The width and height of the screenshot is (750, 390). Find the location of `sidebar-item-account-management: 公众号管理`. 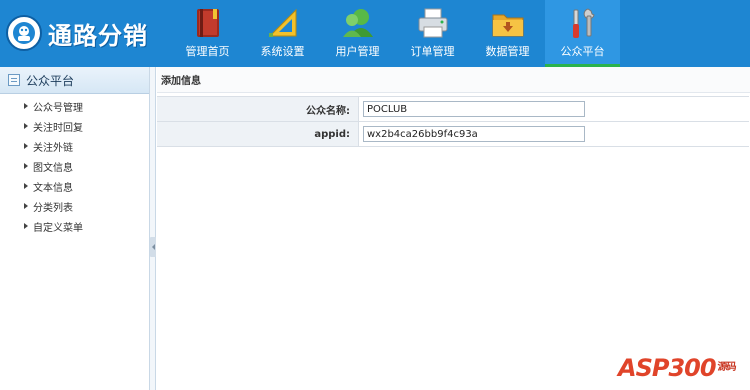

sidebar-item-account-management: 公众号管理 is located at coordinates (74, 106).